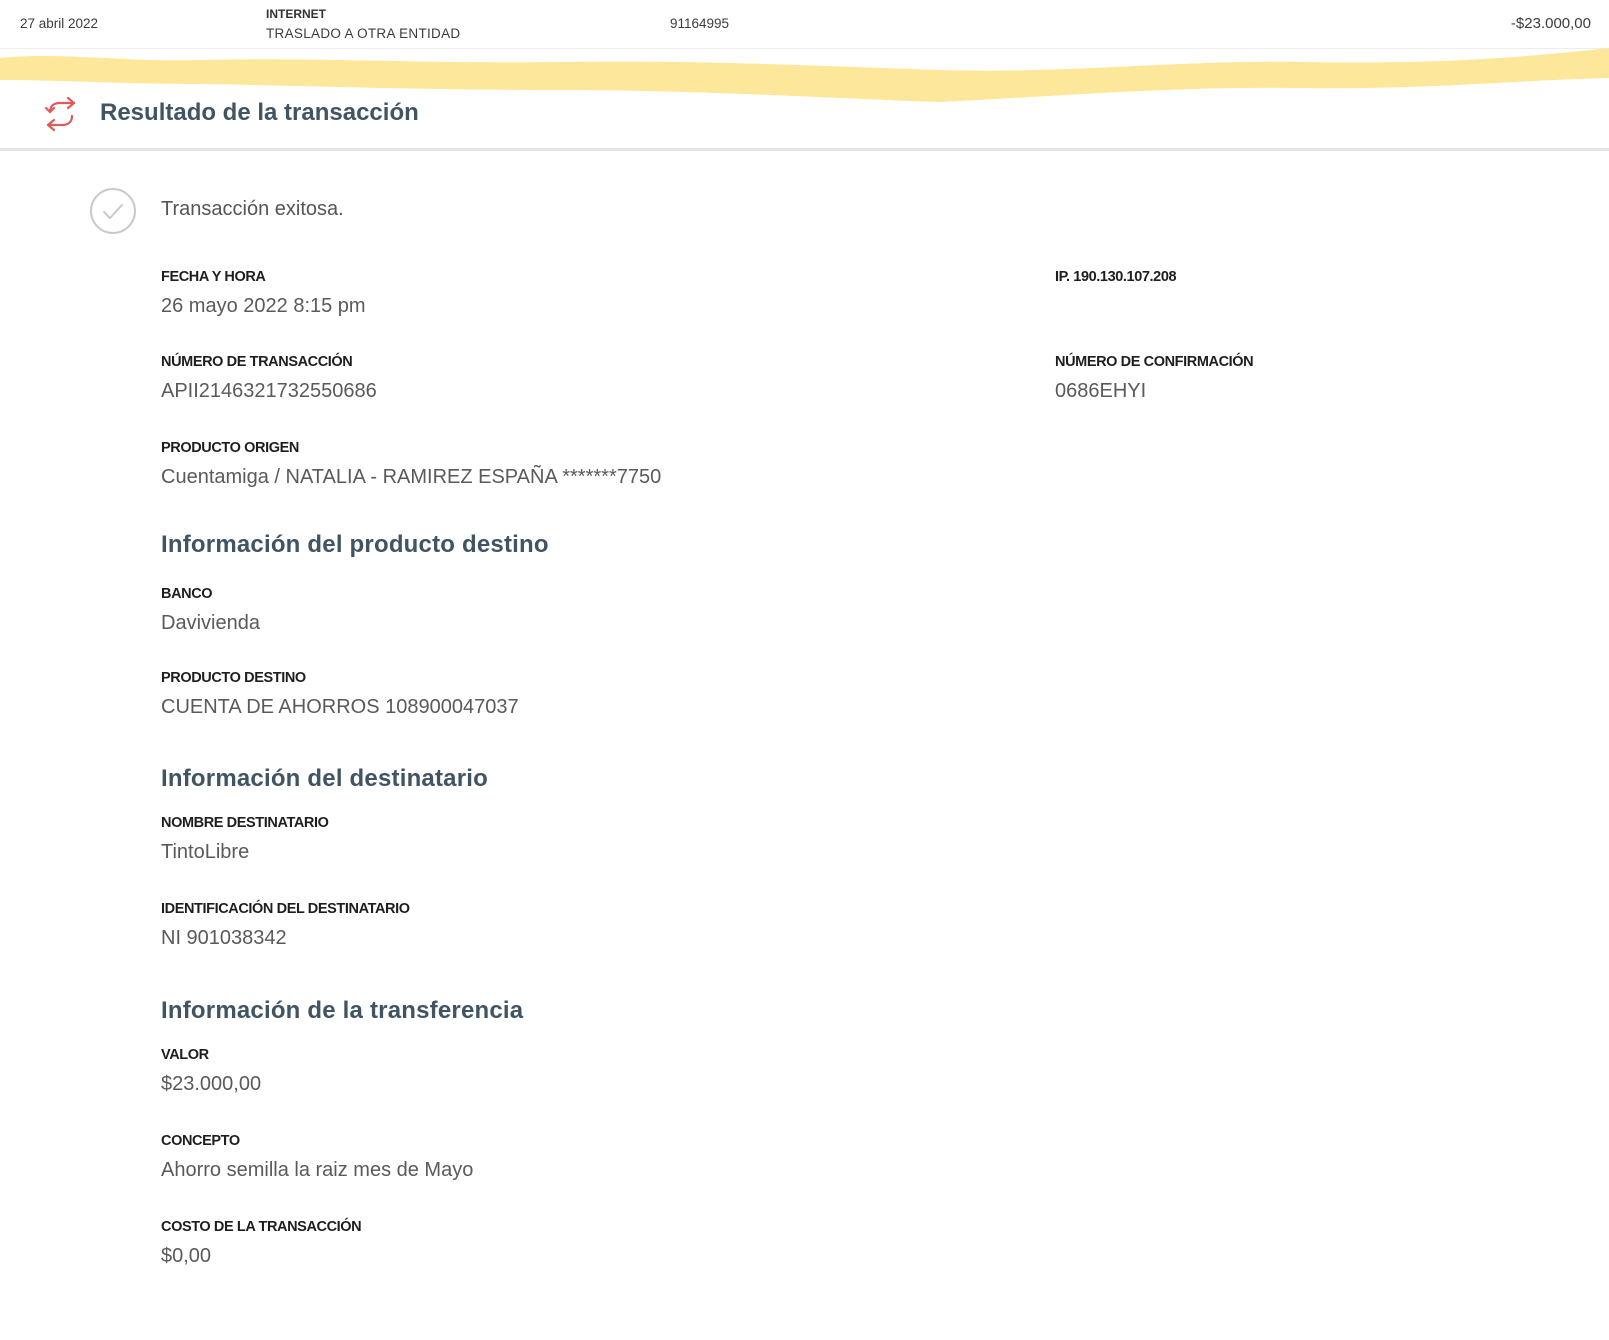 The width and height of the screenshot is (1609, 1340). Describe the element at coordinates (113, 211) in the screenshot. I see `check-circle-icon` at that location.